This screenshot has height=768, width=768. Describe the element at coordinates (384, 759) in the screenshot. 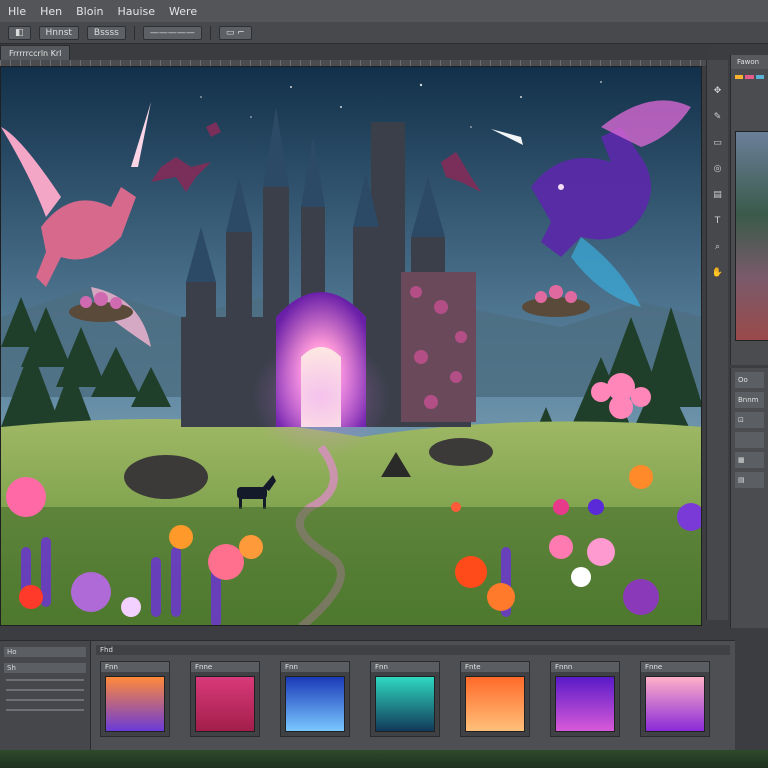

I see `background-grass` at that location.